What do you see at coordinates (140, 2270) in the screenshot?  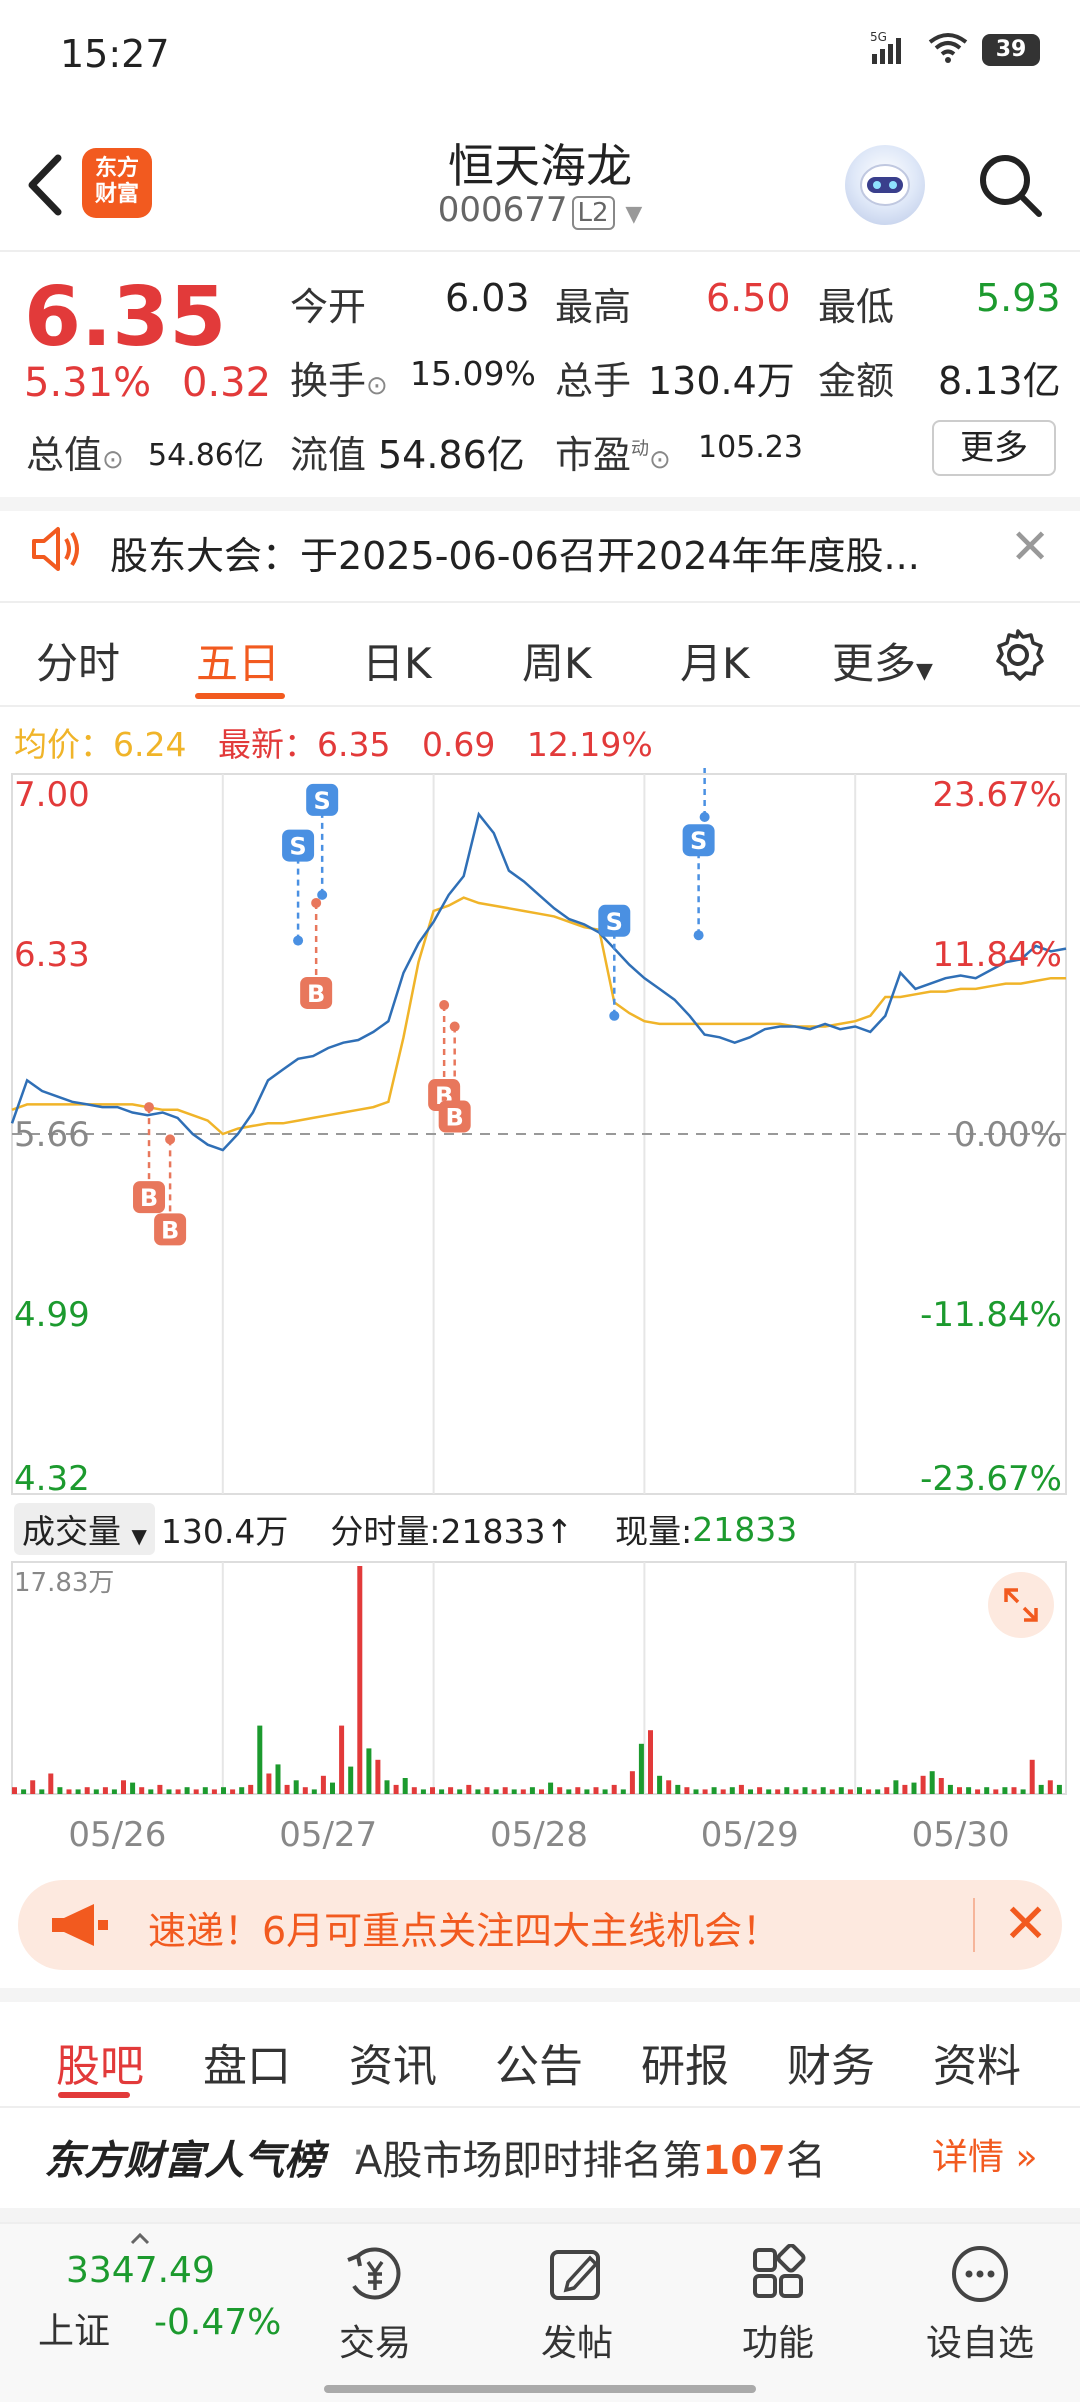 I see `index-value: 3347.49` at bounding box center [140, 2270].